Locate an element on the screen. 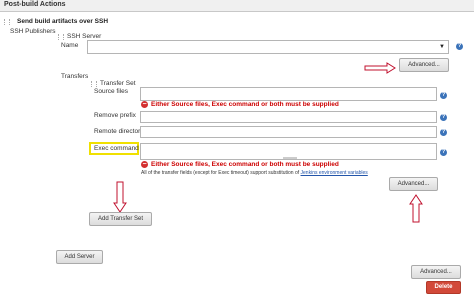 The image size is (474, 296). transfers-label: Transfers is located at coordinates (75, 76).